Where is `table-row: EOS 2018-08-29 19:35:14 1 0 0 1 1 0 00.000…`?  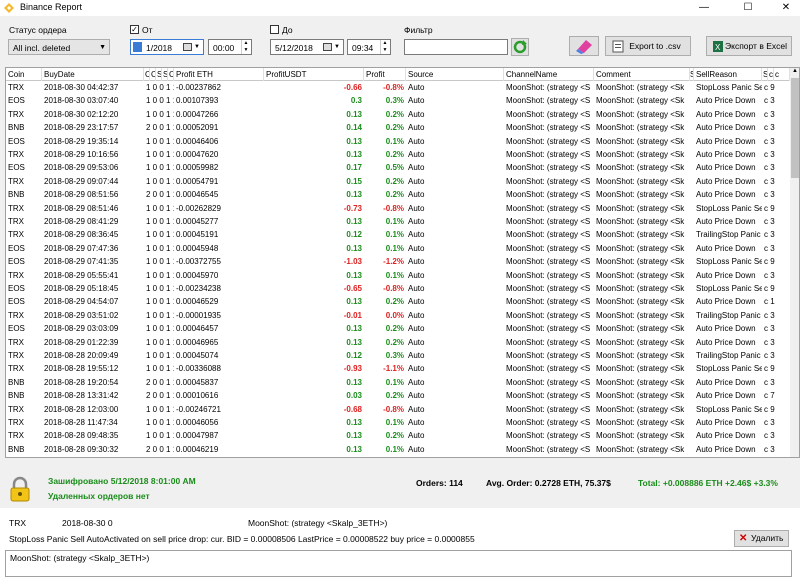 table-row: EOS 2018-08-29 19:35:14 1 0 0 1 1 0 00.000… is located at coordinates (398, 141).